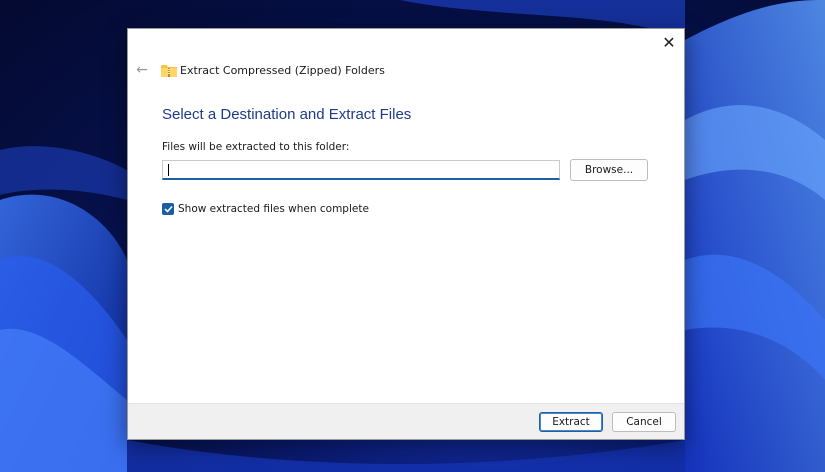 The image size is (825, 472). What do you see at coordinates (273, 209) in the screenshot?
I see `show-files-label: Show extracted files when complete` at bounding box center [273, 209].